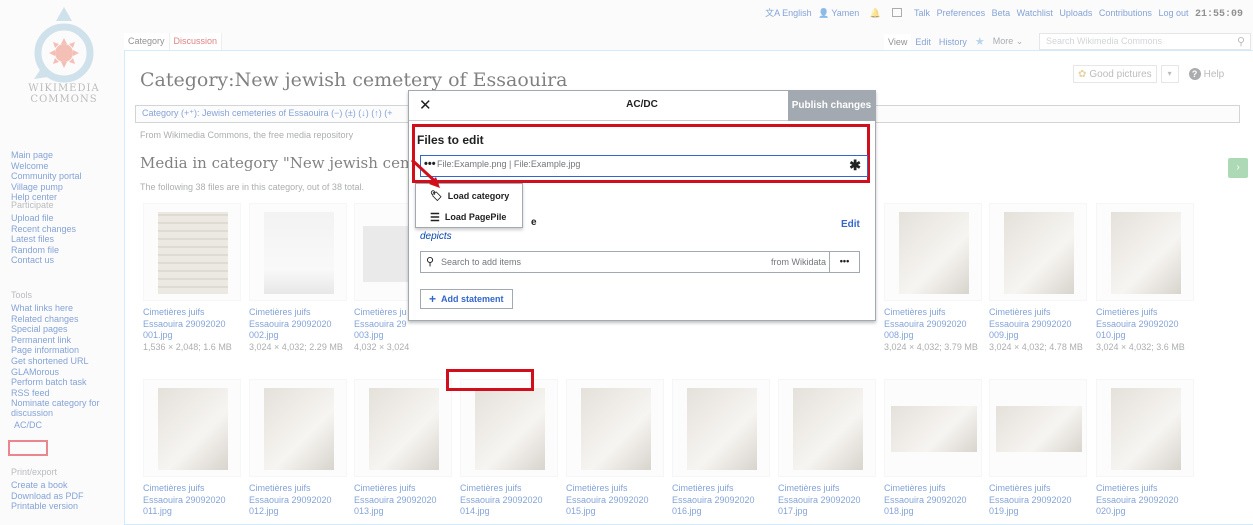 The width and height of the screenshot is (1253, 525). I want to click on required-asterisk-icon: ✱, so click(855, 165).